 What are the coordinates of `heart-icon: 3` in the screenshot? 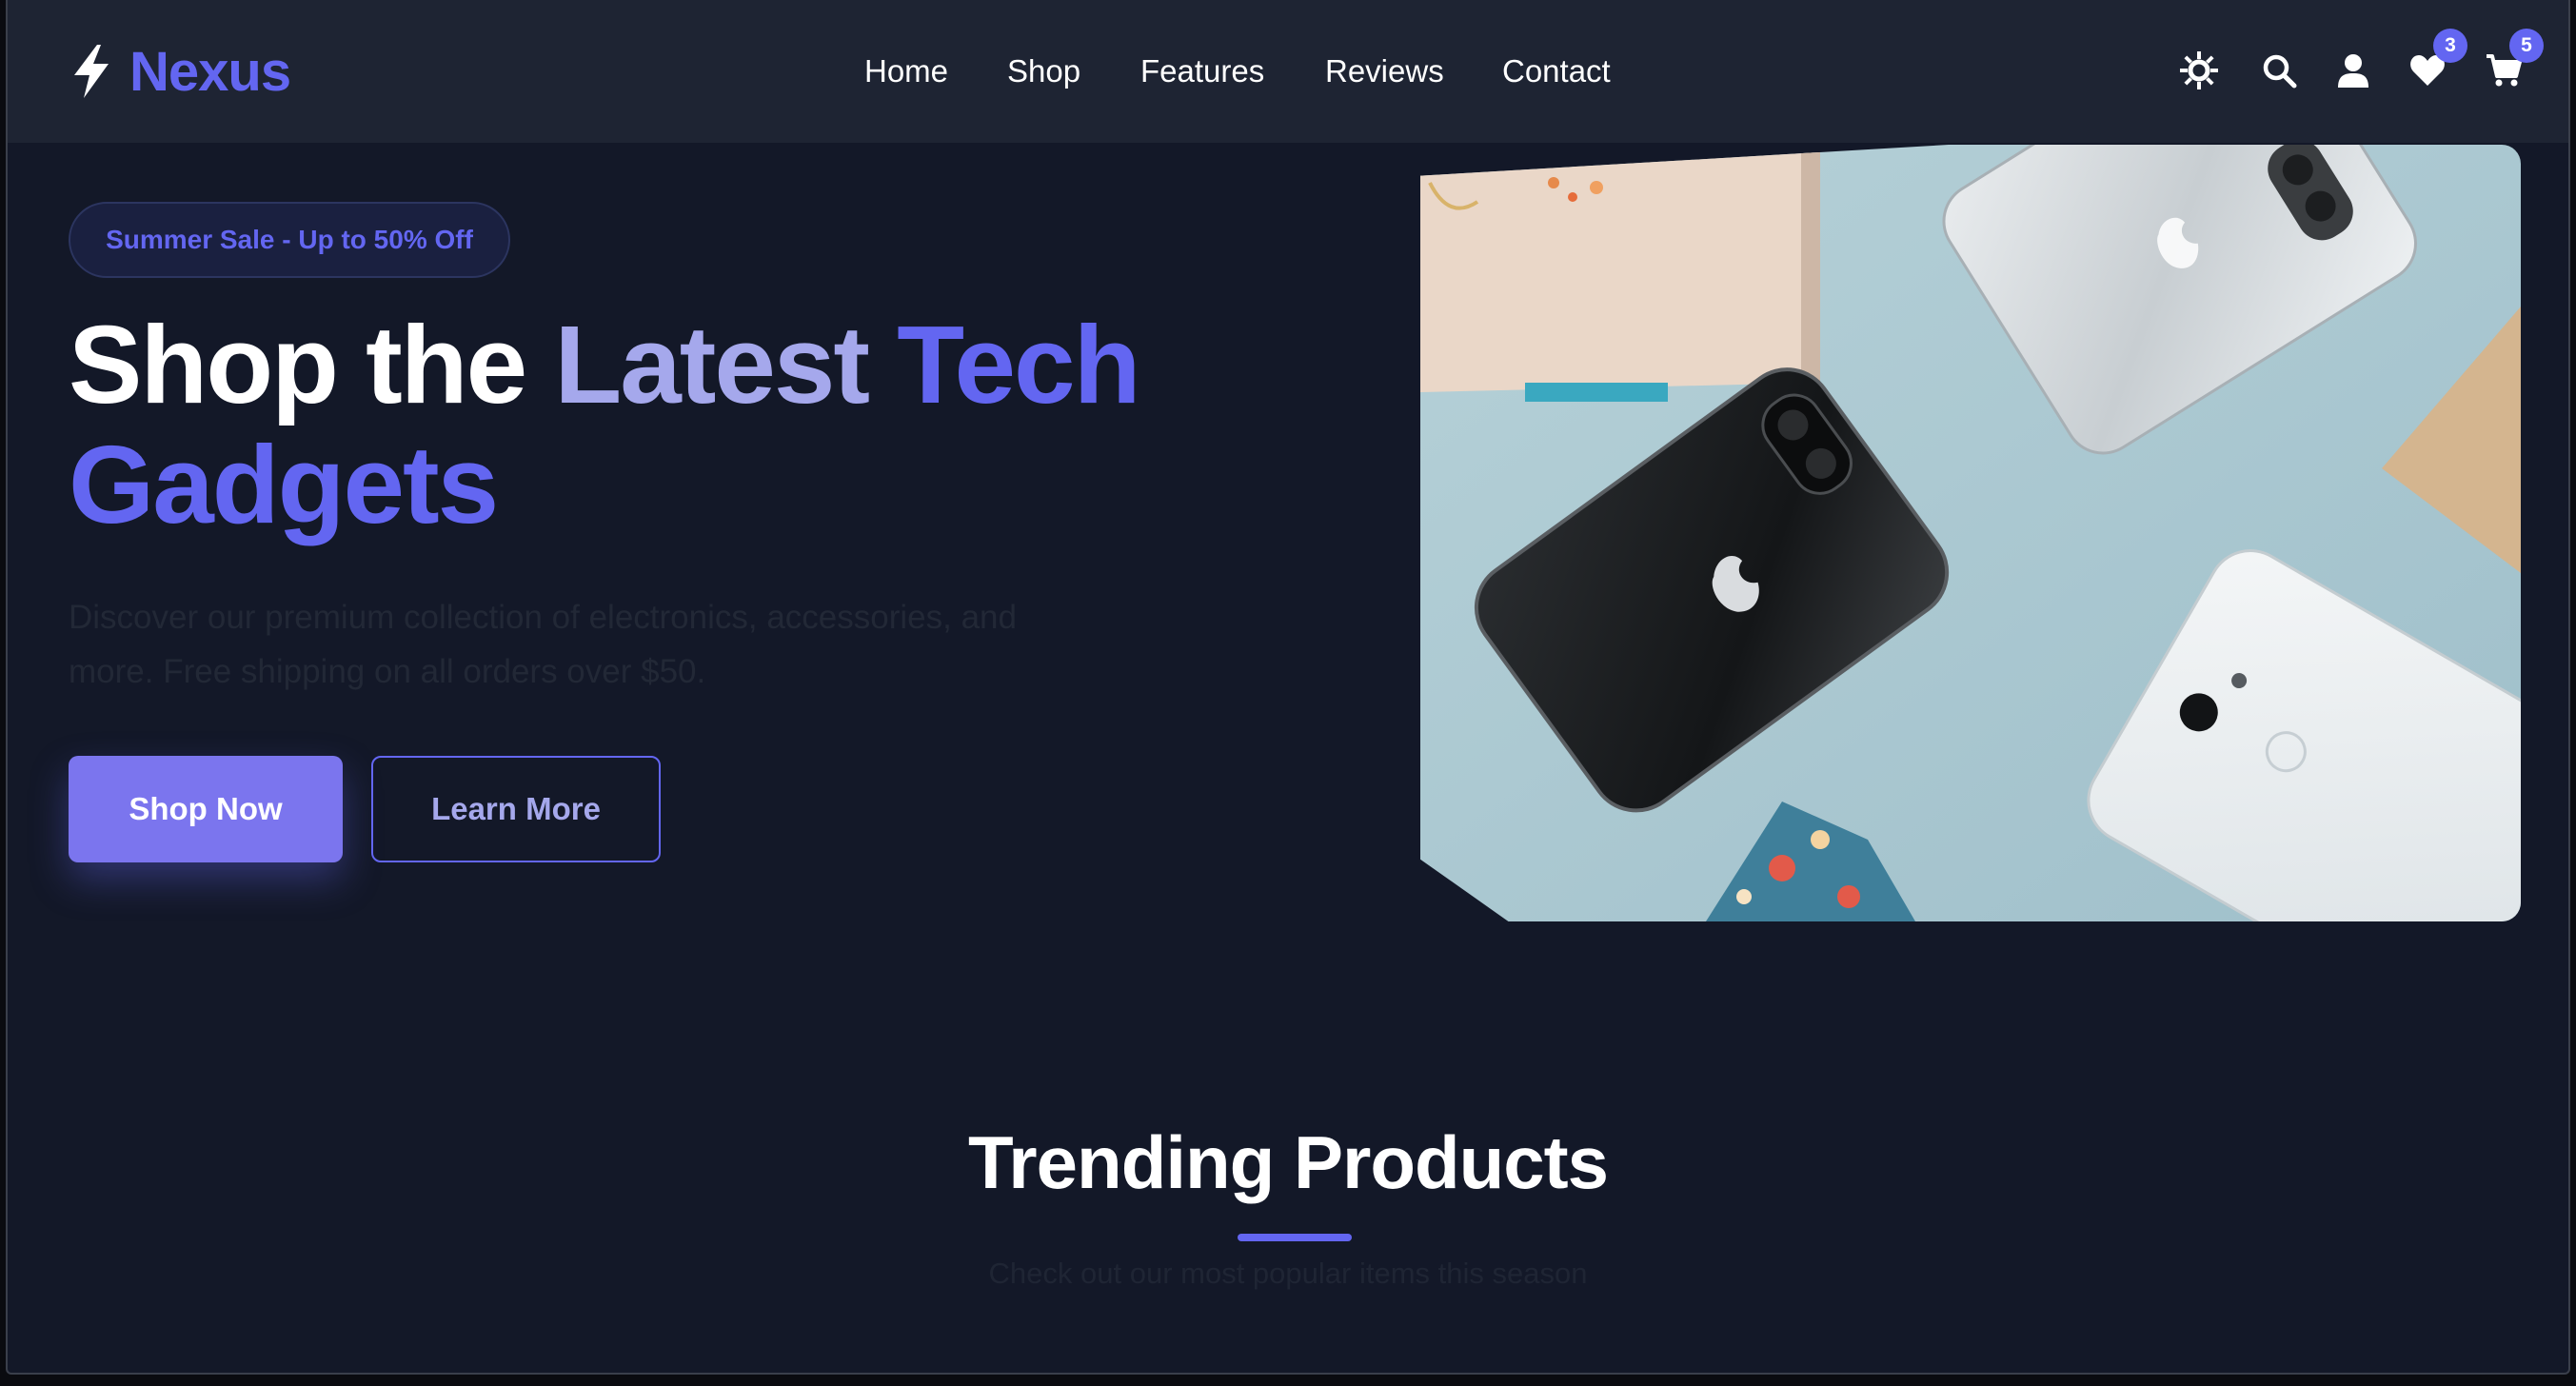 It's located at (2436, 63).